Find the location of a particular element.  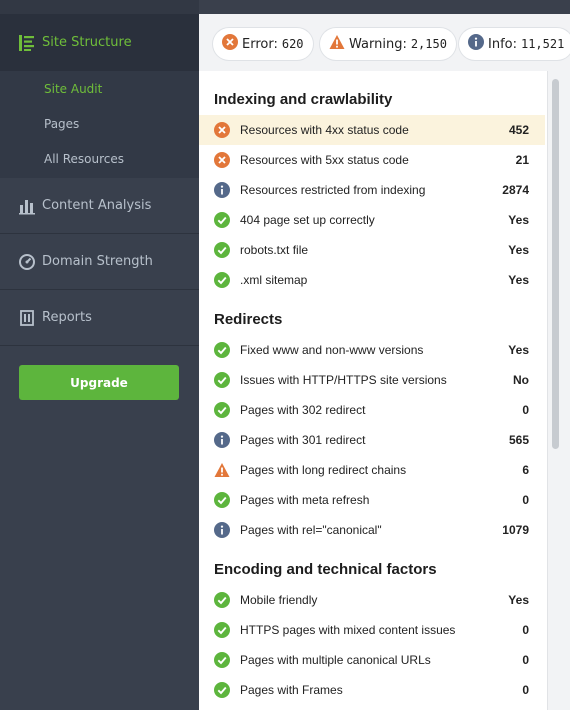

row-label: 404 page set up correctly is located at coordinates (307, 220).